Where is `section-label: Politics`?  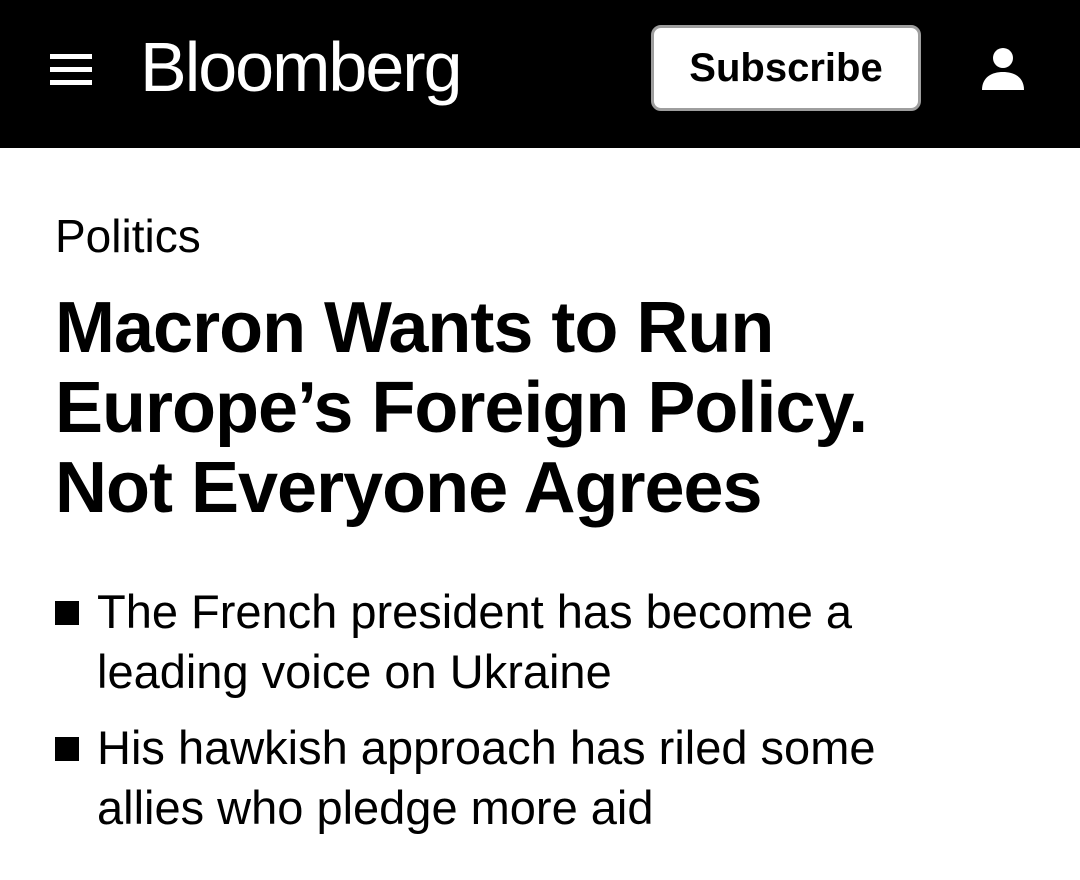
section-label: Politics is located at coordinates (128, 236).